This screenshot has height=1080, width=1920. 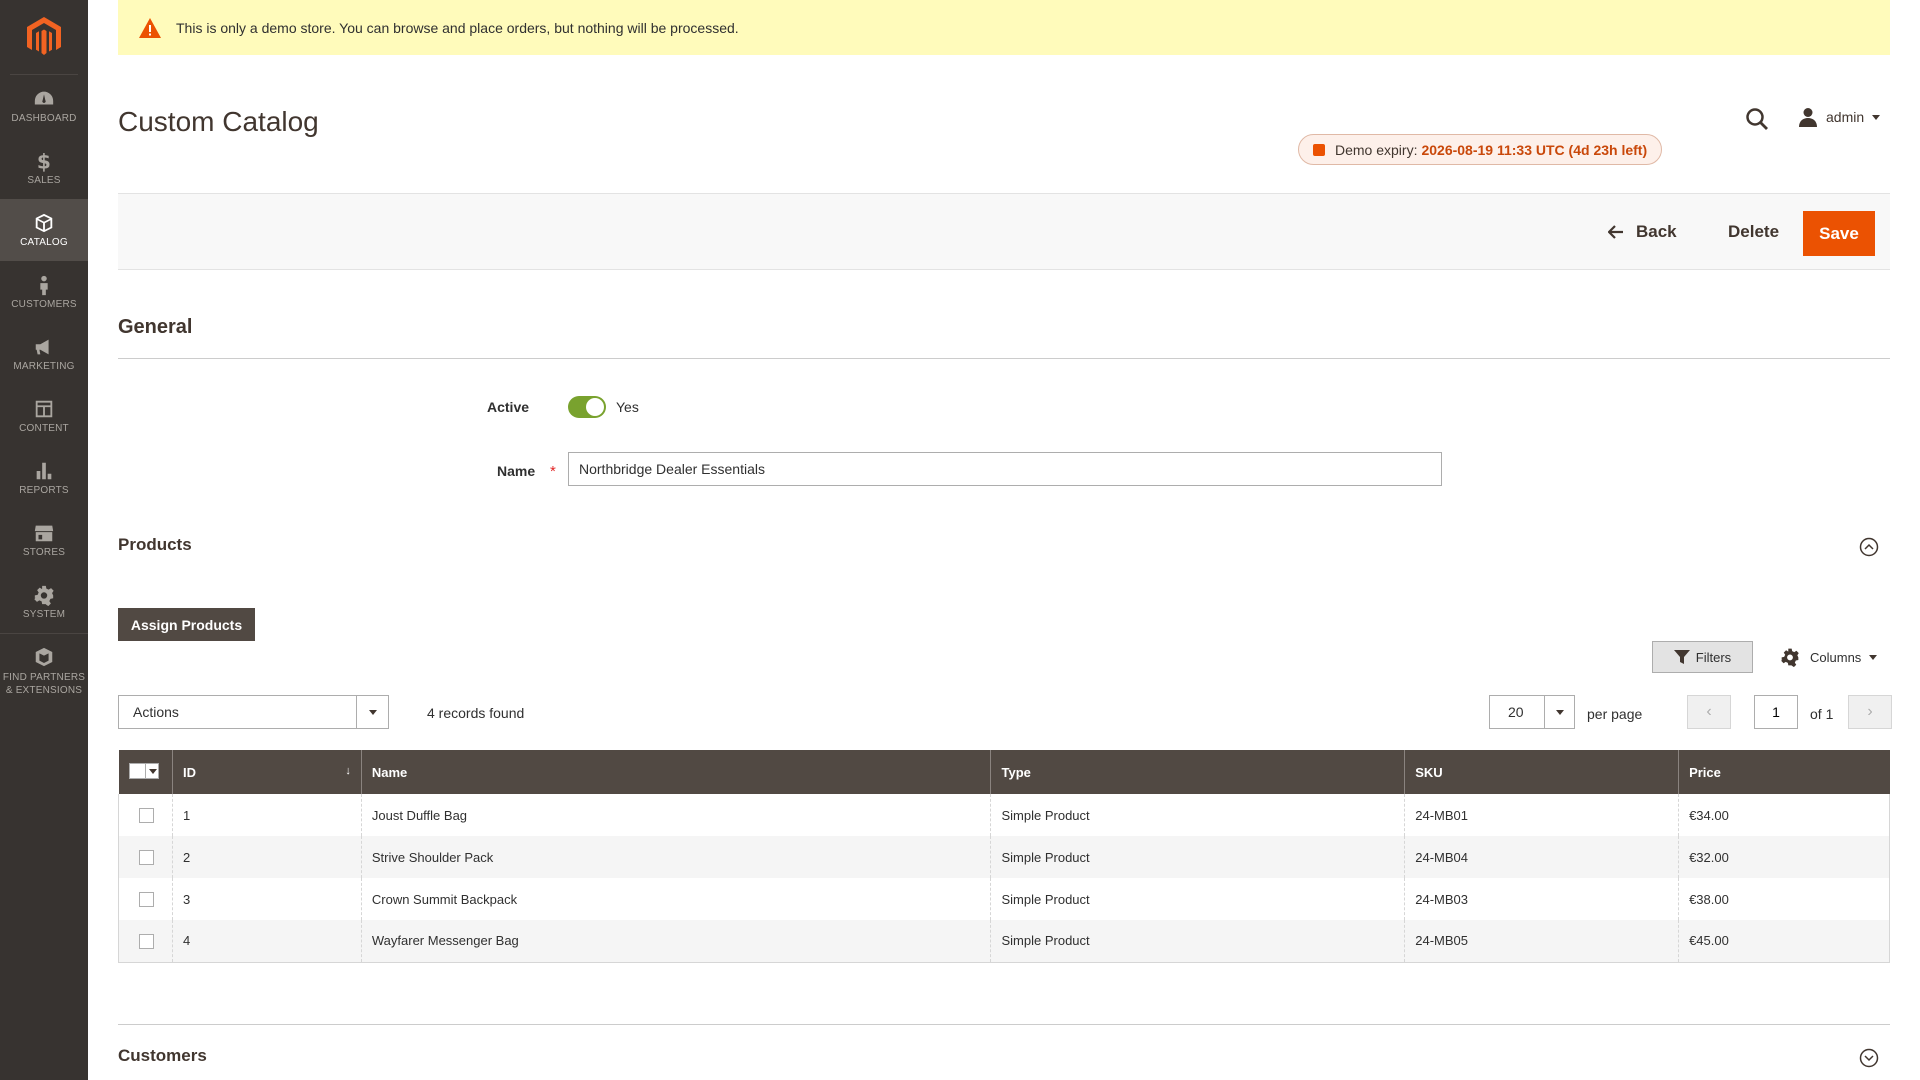 I want to click on sidebar-item-sales: $ SALES, so click(x=44, y=168).